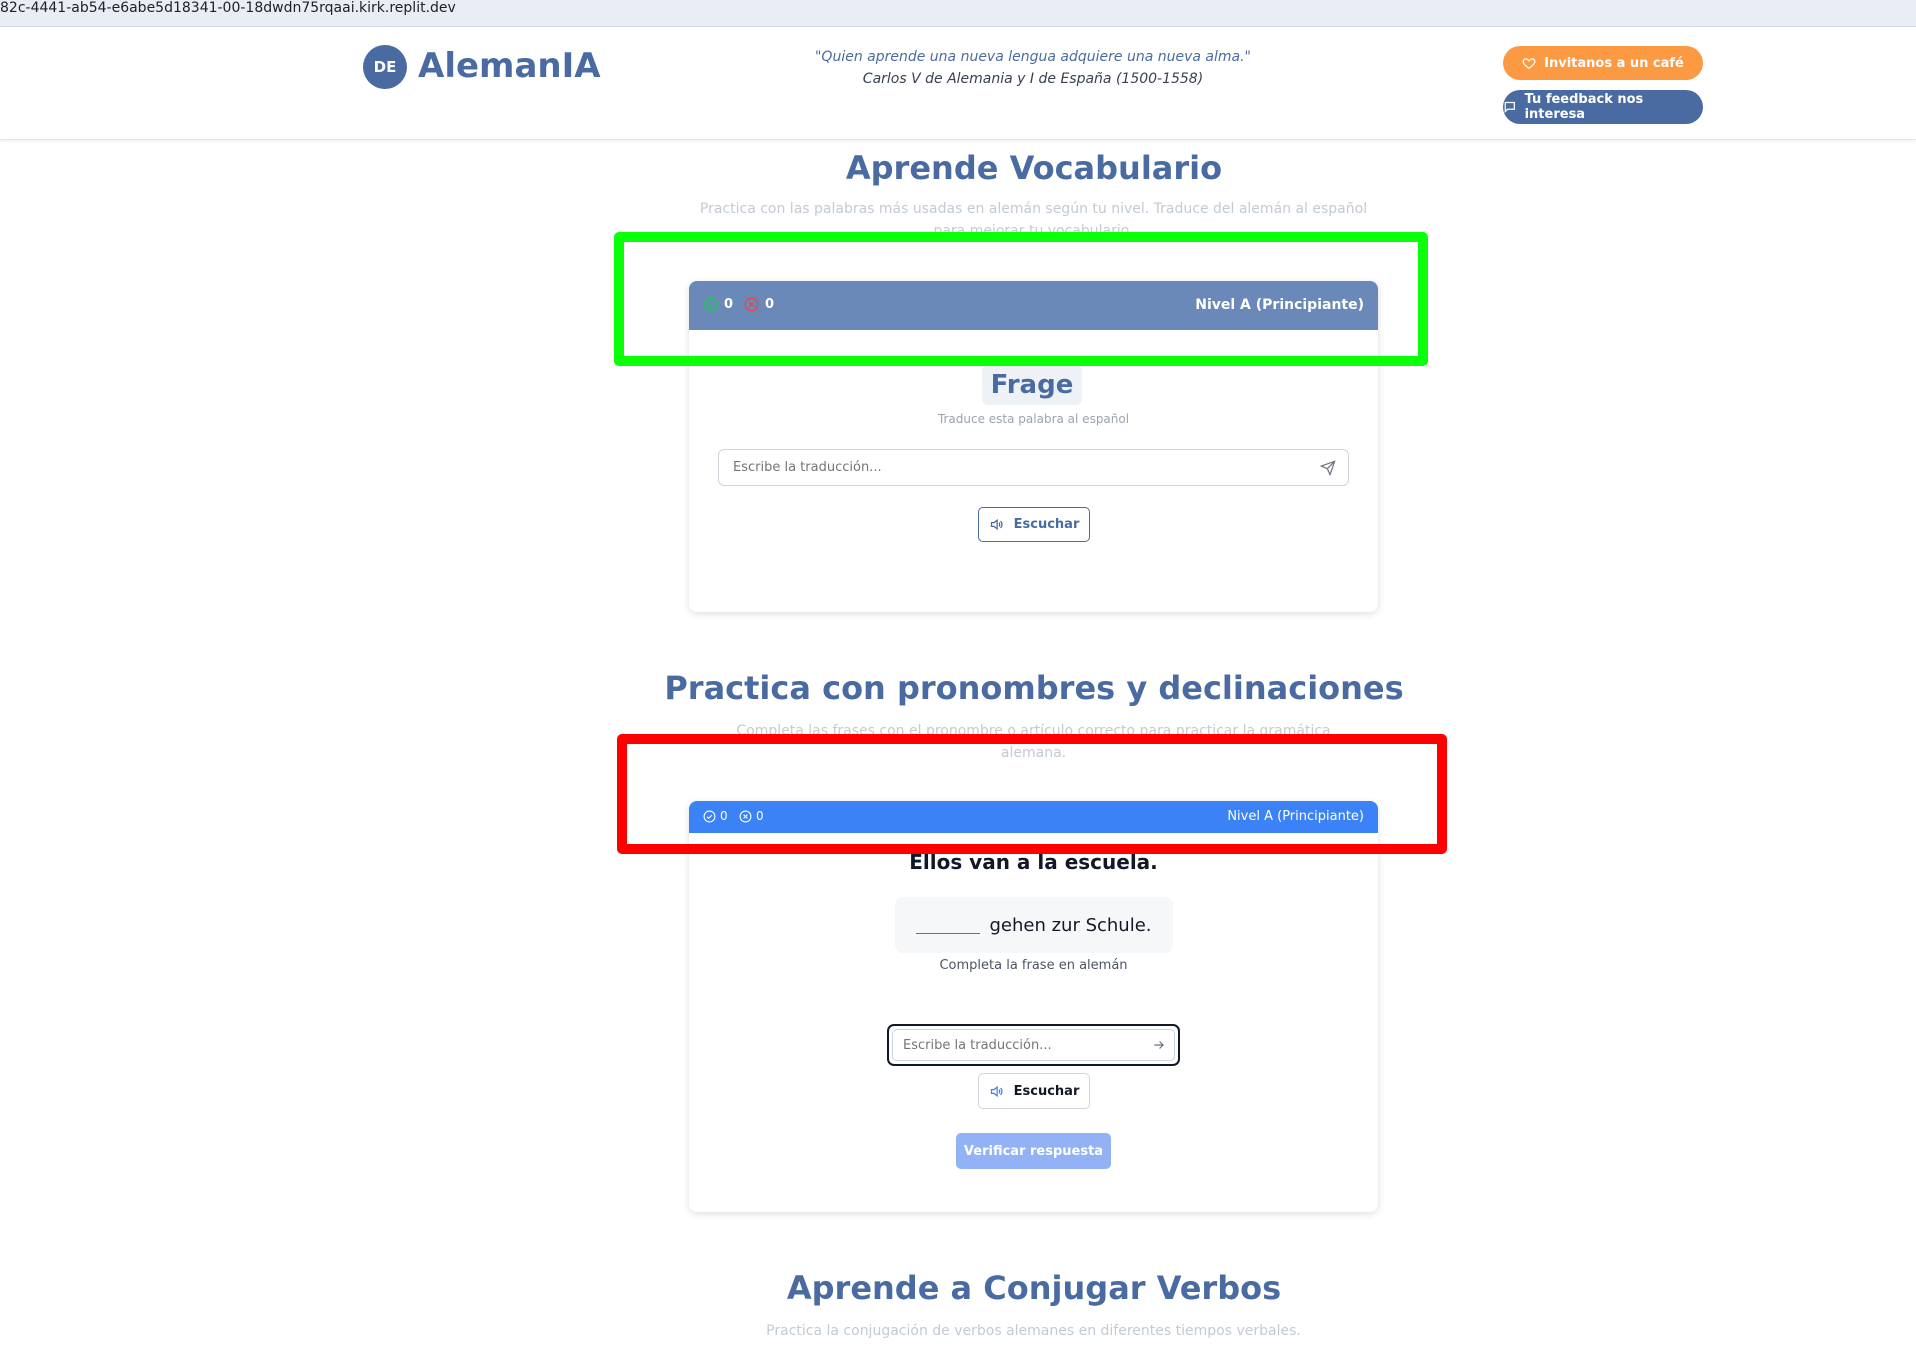 The height and width of the screenshot is (1357, 1916). I want to click on vocab-translation-input, so click(1033, 467).